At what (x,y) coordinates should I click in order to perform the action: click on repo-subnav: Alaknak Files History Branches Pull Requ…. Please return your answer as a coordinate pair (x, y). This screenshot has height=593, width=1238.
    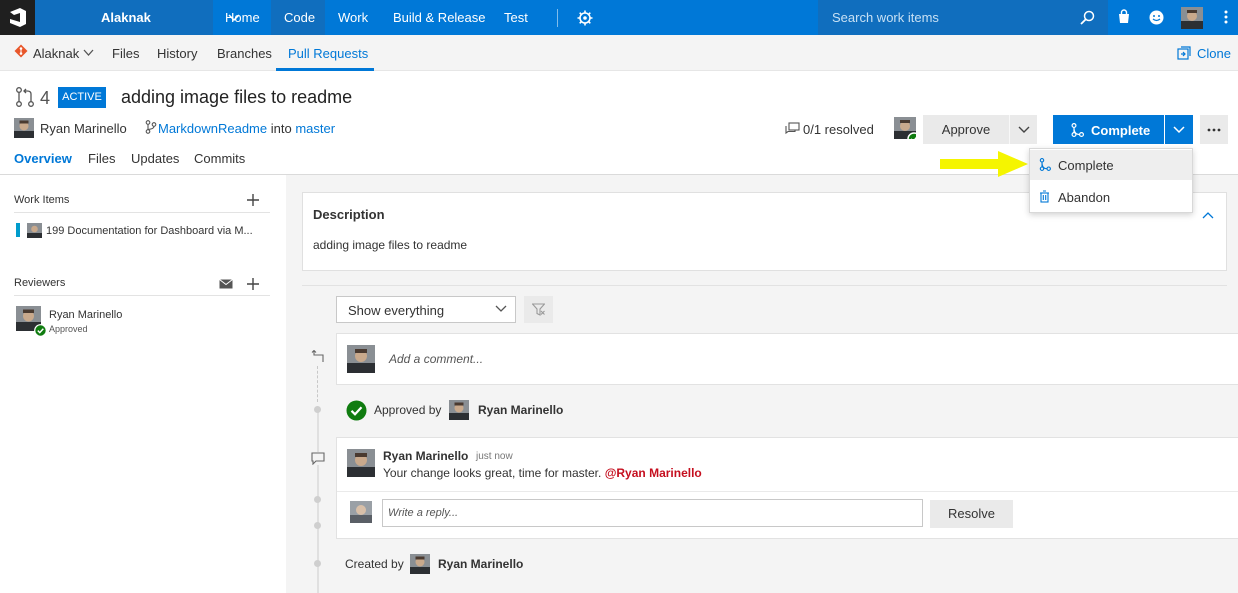
    Looking at the image, I should click on (619, 53).